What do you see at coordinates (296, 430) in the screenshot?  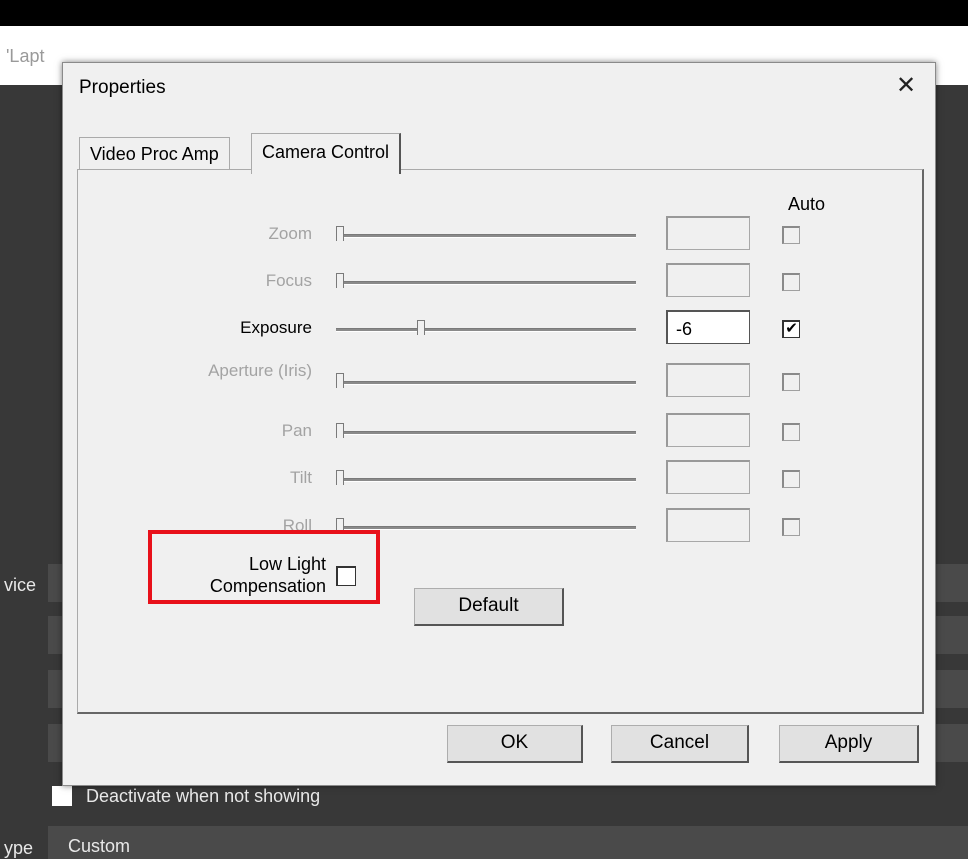 I see `row-label: Pan` at bounding box center [296, 430].